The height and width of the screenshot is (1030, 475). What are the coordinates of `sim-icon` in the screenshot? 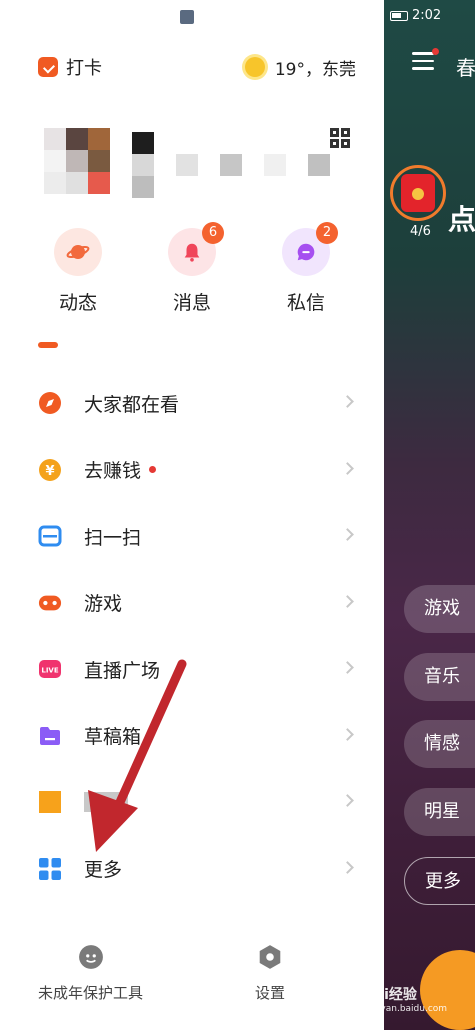 It's located at (187, 17).